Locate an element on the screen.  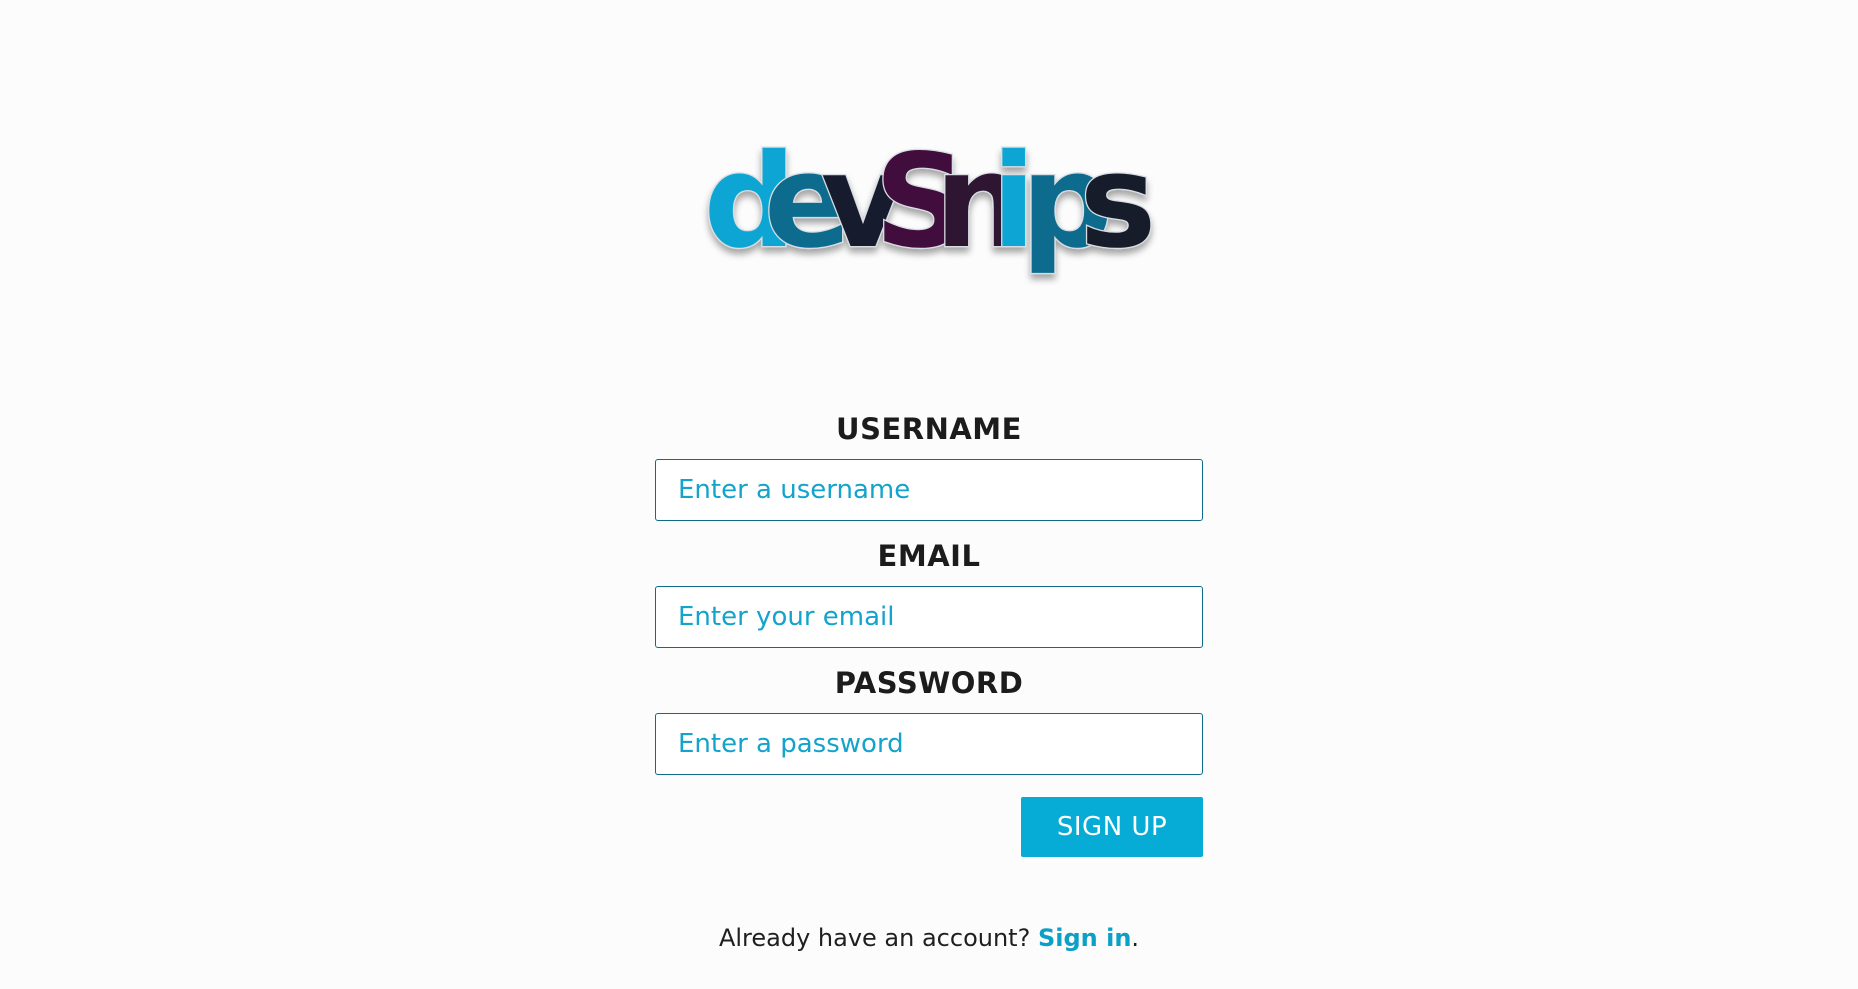
sign-up-button: SIGN UP is located at coordinates (1112, 827).